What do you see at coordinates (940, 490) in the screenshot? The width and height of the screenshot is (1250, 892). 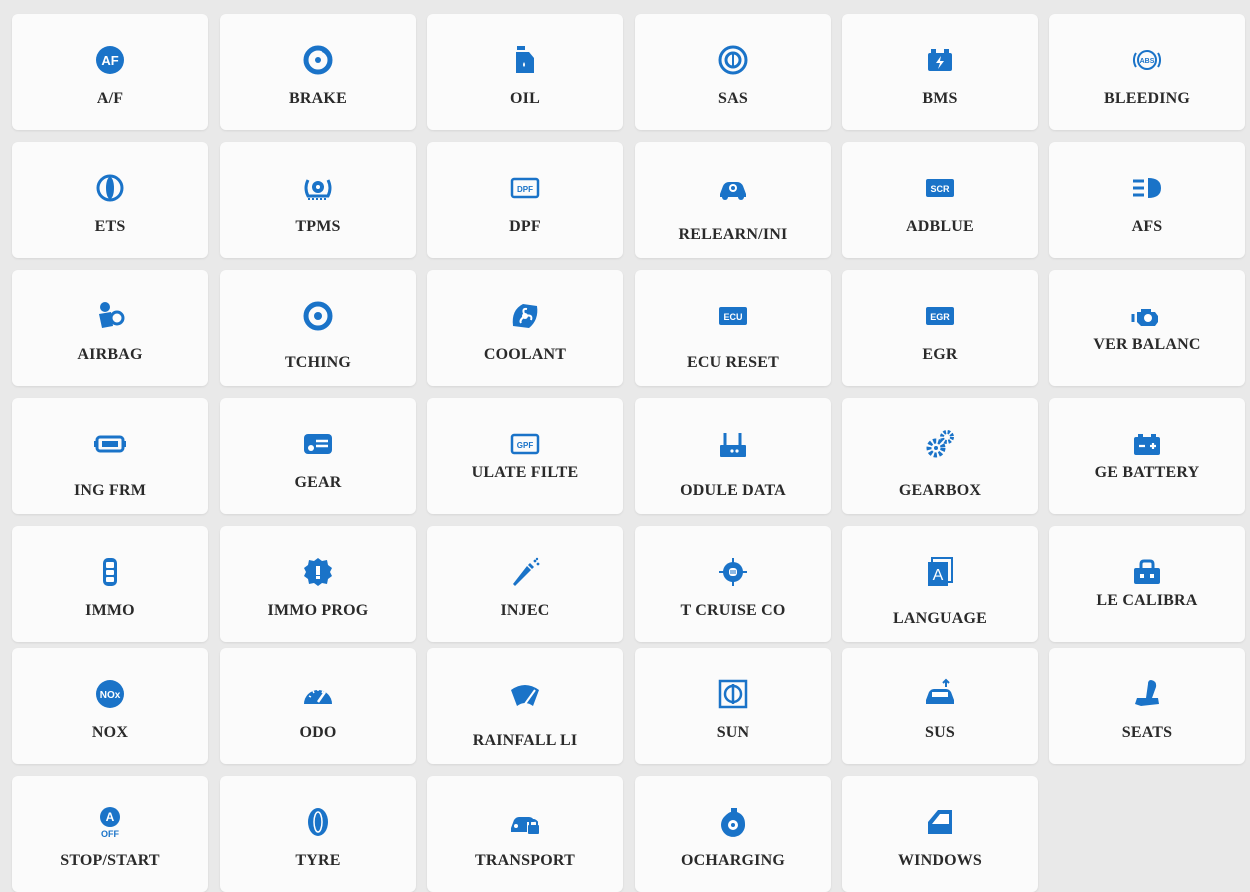 I see `function-tile-label: GEARBOX` at bounding box center [940, 490].